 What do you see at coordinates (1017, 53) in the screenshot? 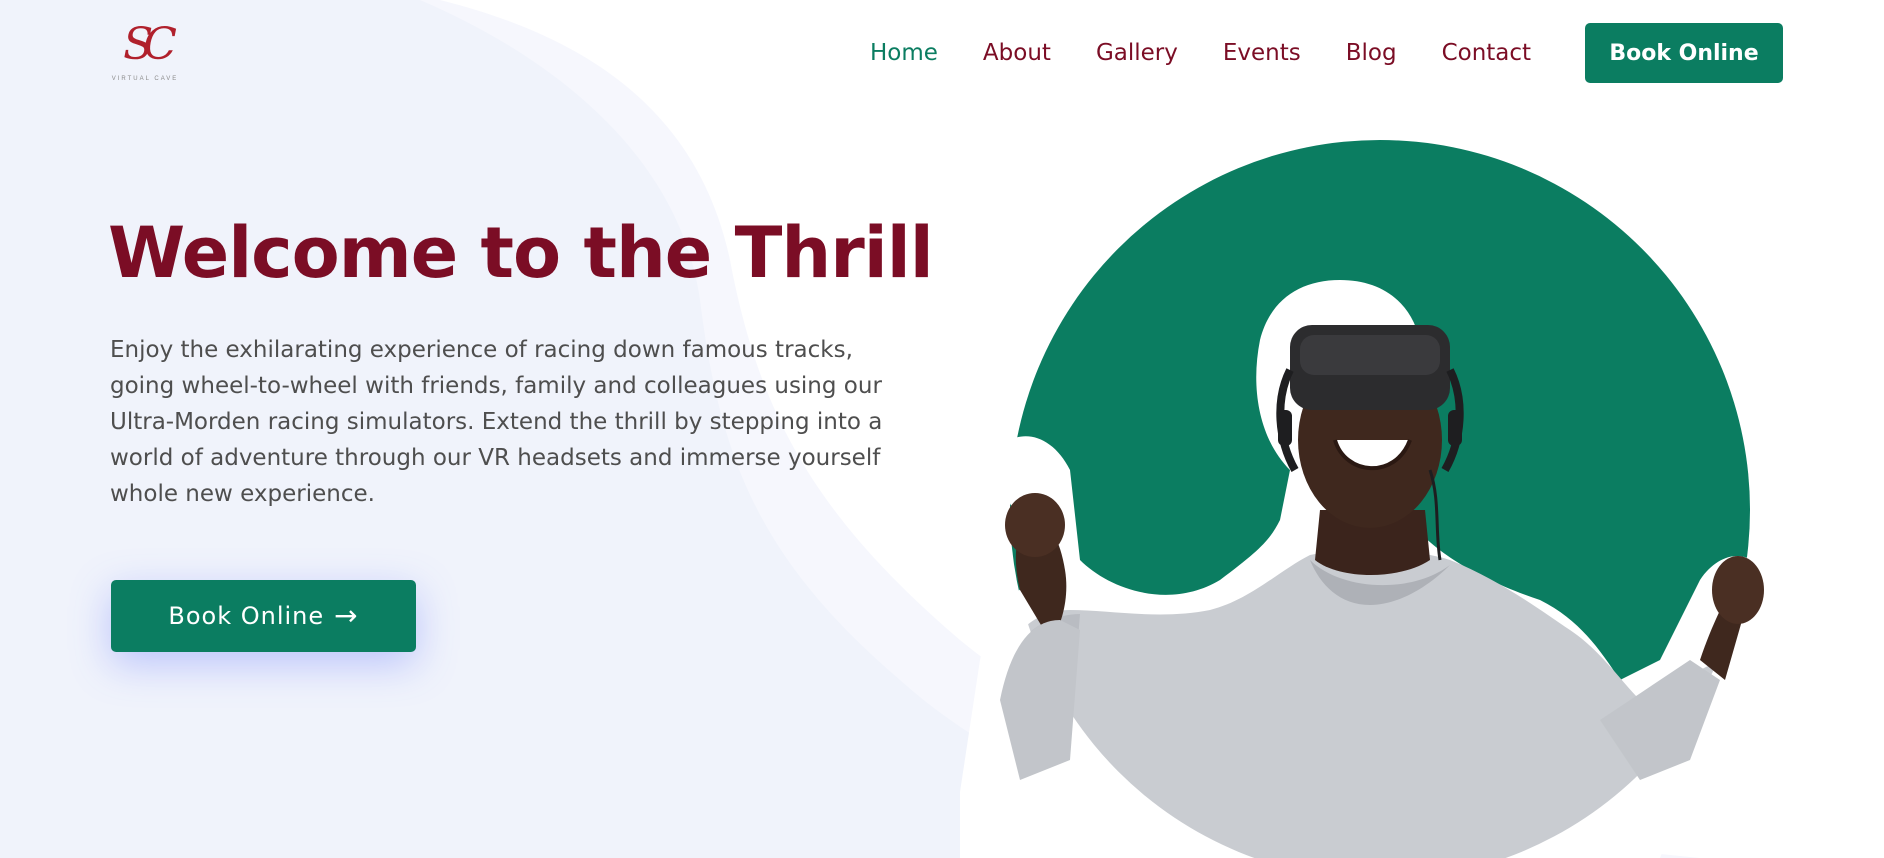
I see `nav-item-about: About` at bounding box center [1017, 53].